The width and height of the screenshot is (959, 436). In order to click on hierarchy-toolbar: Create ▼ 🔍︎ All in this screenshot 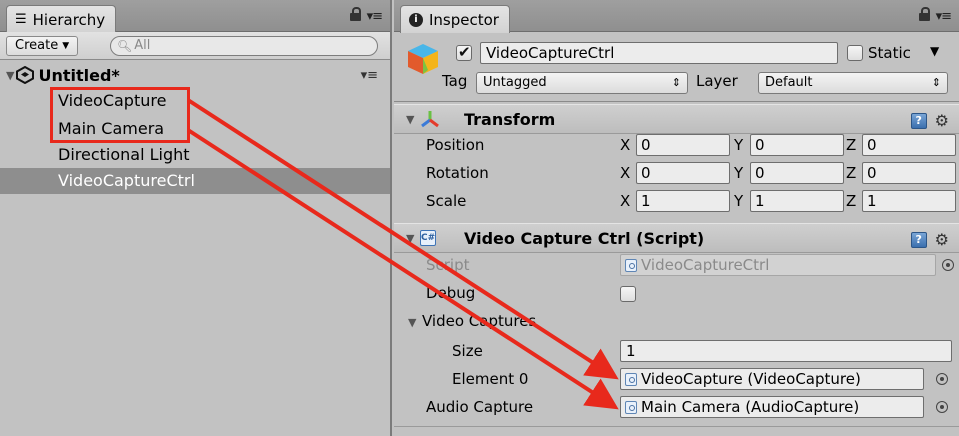, I will do `click(195, 46)`.